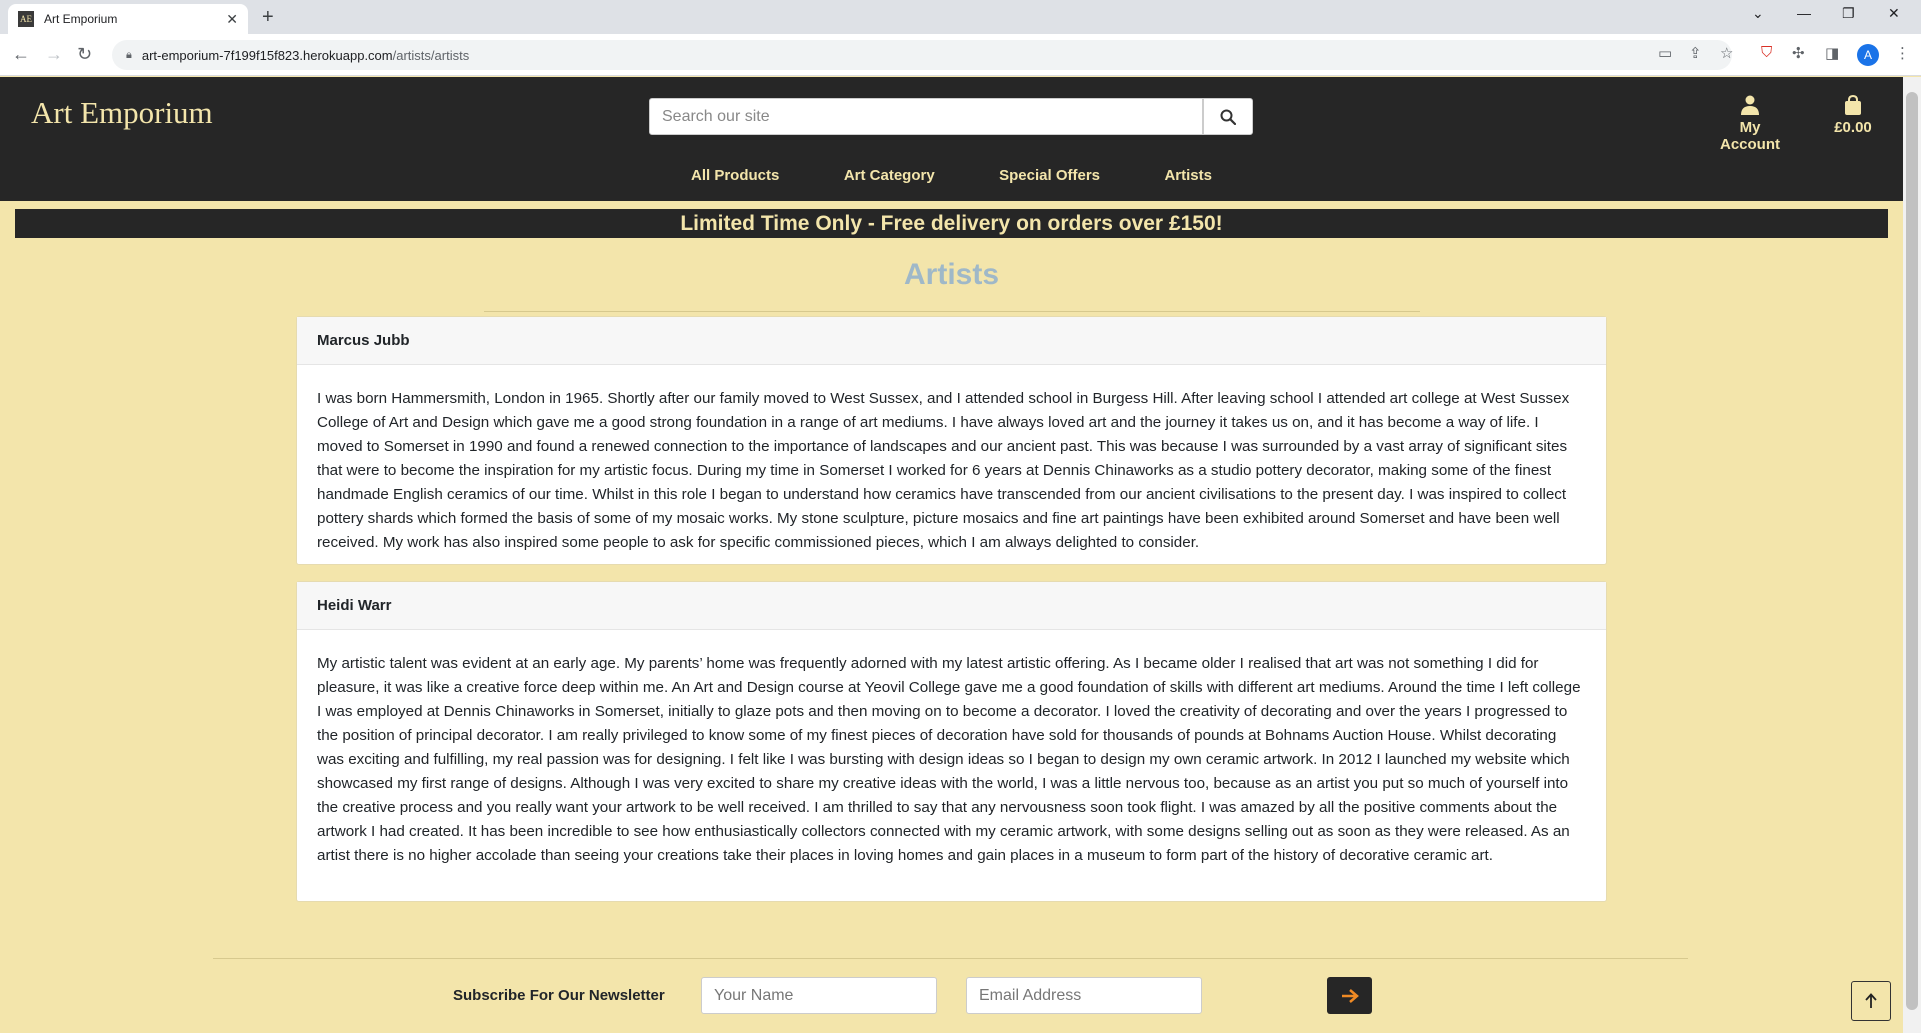 This screenshot has width=1921, height=1033. What do you see at coordinates (128, 19) in the screenshot?
I see `browser-tab: AE Art Emporium ✕` at bounding box center [128, 19].